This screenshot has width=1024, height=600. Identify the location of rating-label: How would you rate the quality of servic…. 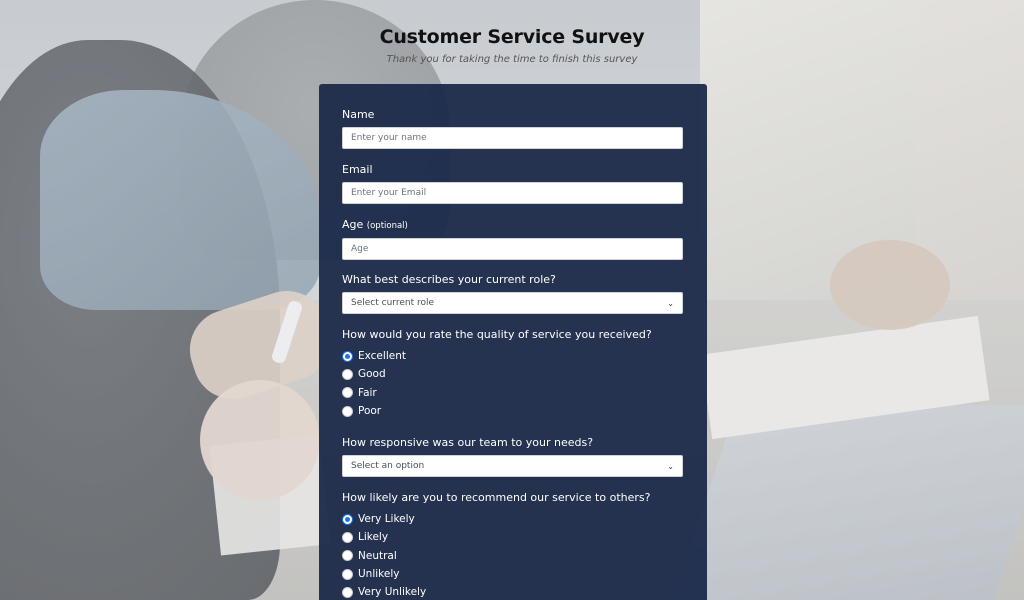
(497, 334).